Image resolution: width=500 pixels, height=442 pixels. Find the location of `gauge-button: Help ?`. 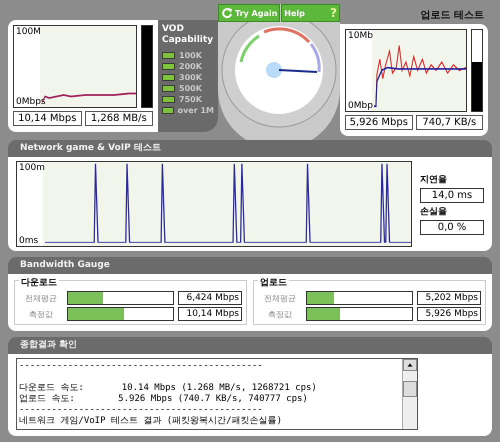

gauge-button: Help ? is located at coordinates (310, 13).